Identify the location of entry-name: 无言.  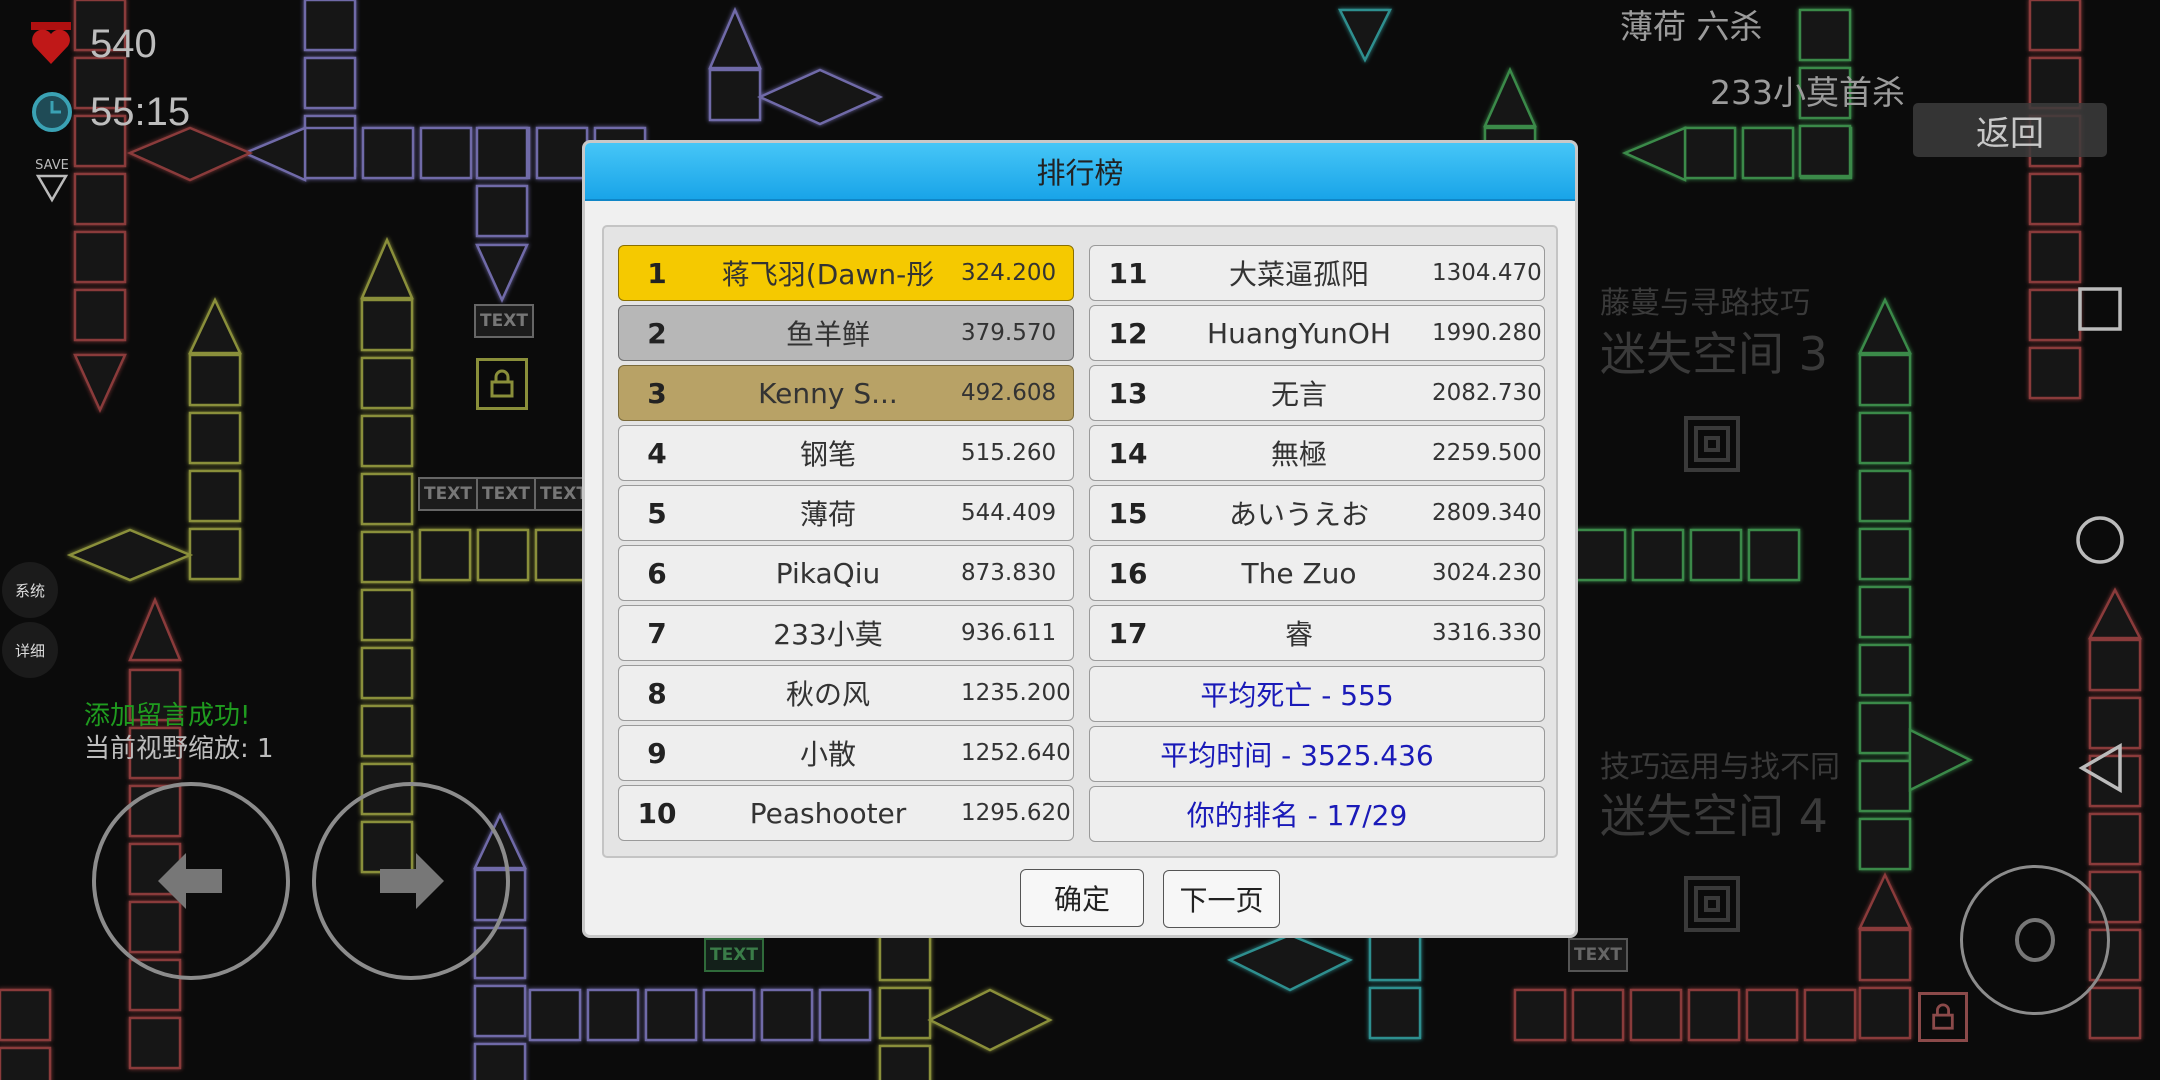
(1298, 394).